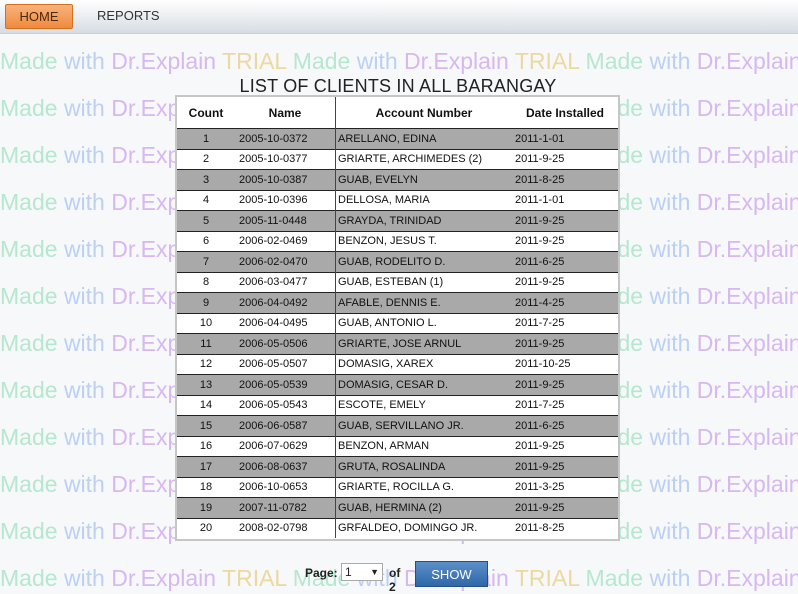 The image size is (798, 594). Describe the element at coordinates (397, 261) in the screenshot. I see `table-row: 7 2006-02-0470 GUAB, RODELITO D. 2011-6-25` at that location.